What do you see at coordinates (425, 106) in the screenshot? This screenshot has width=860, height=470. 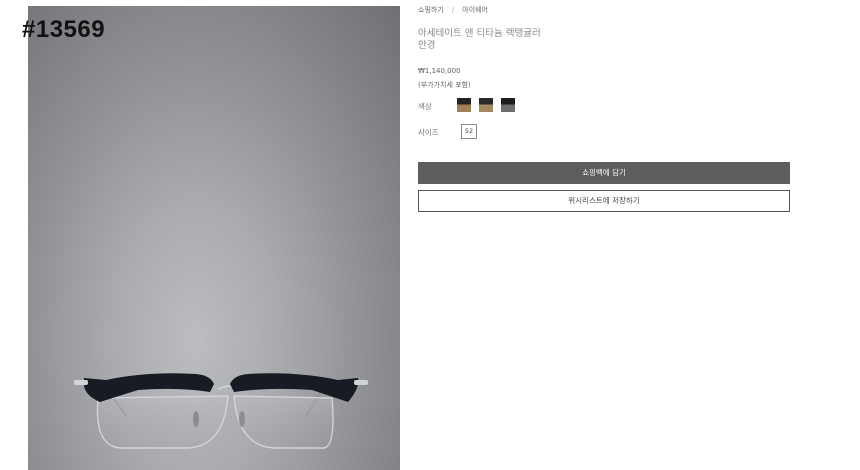 I see `color-label: 색상` at bounding box center [425, 106].